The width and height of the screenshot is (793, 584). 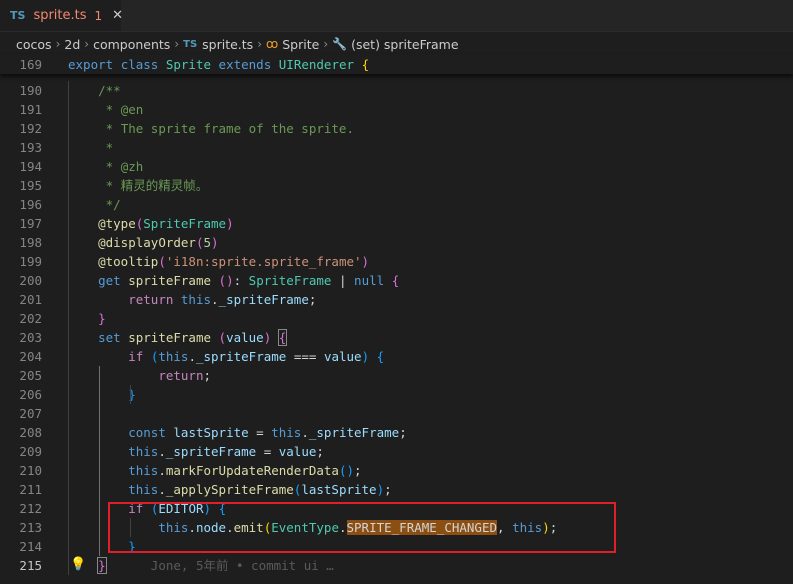 I want to click on code-line: 206 }, so click(x=396, y=394).